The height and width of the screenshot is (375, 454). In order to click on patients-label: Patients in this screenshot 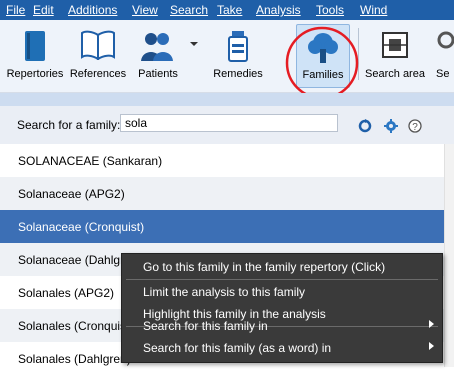, I will do `click(158, 74)`.